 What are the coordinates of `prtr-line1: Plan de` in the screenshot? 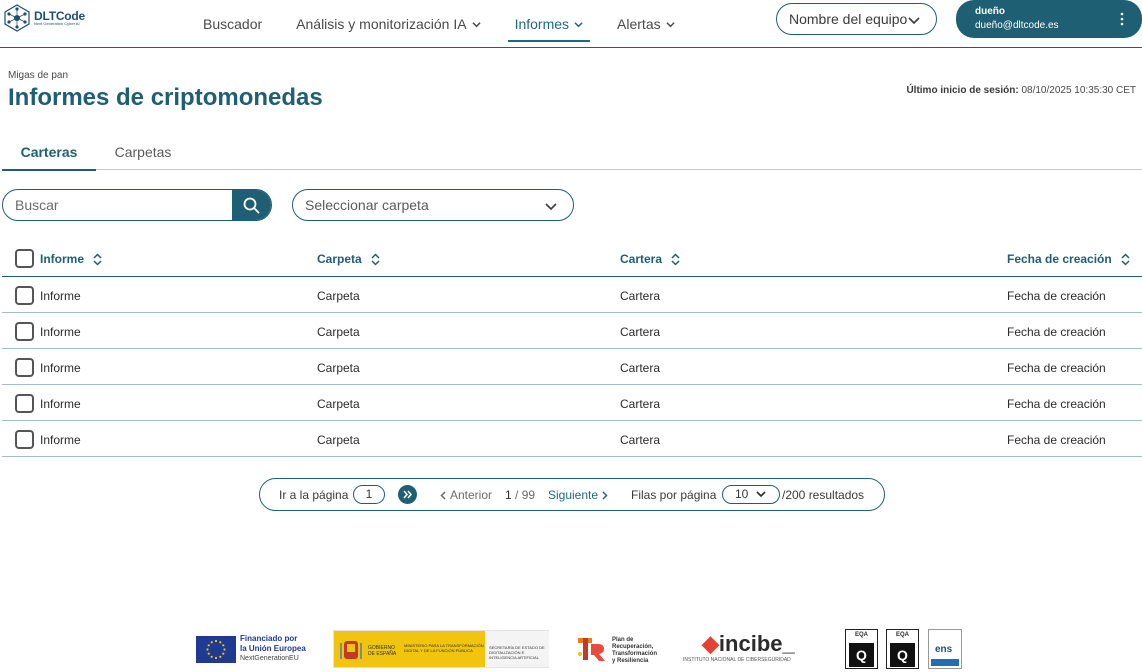 It's located at (623, 640).